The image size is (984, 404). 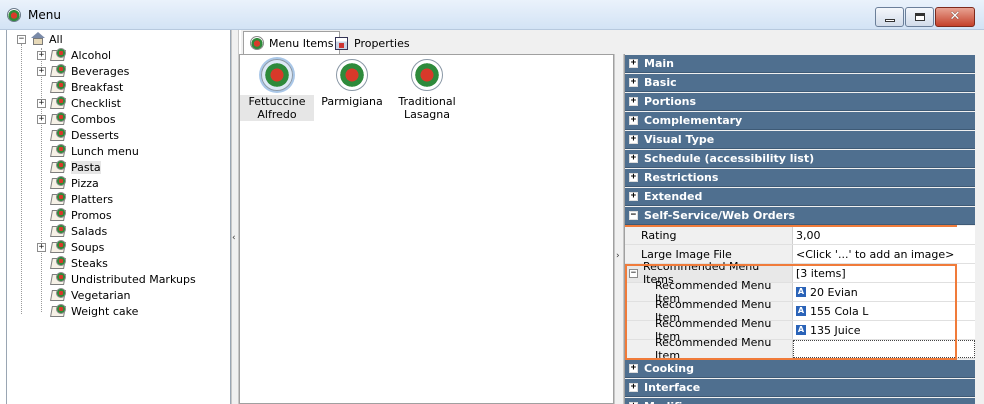 What do you see at coordinates (791, 226) in the screenshot?
I see `highlight-underline` at bounding box center [791, 226].